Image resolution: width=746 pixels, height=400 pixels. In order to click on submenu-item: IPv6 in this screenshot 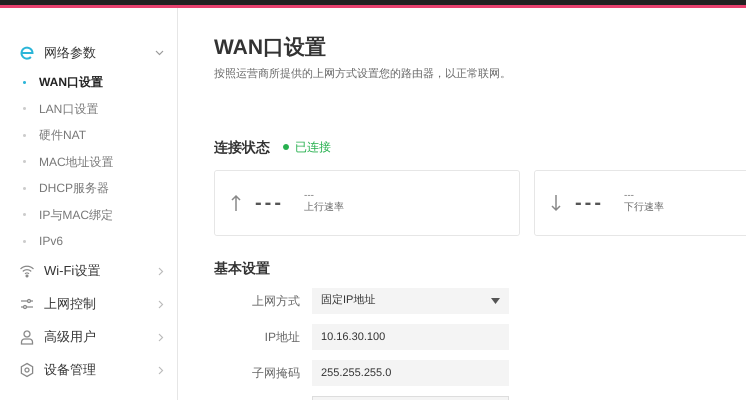, I will do `click(88, 241)`.